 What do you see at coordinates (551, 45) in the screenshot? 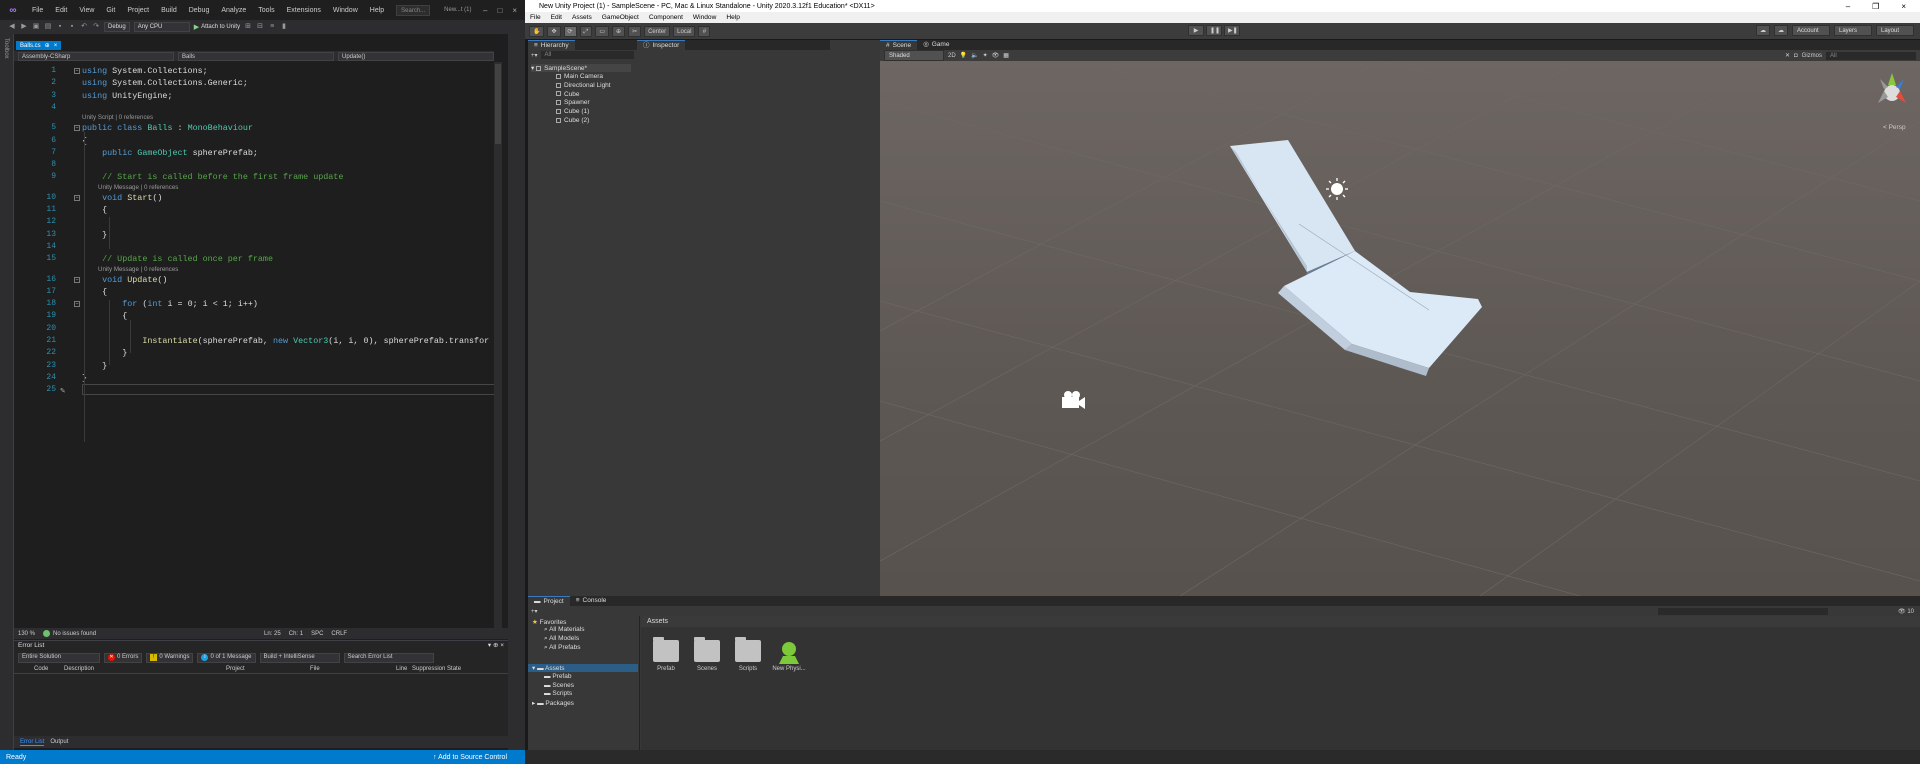
I see `tab-hierarchy: ≡ Hierarchy` at bounding box center [551, 45].